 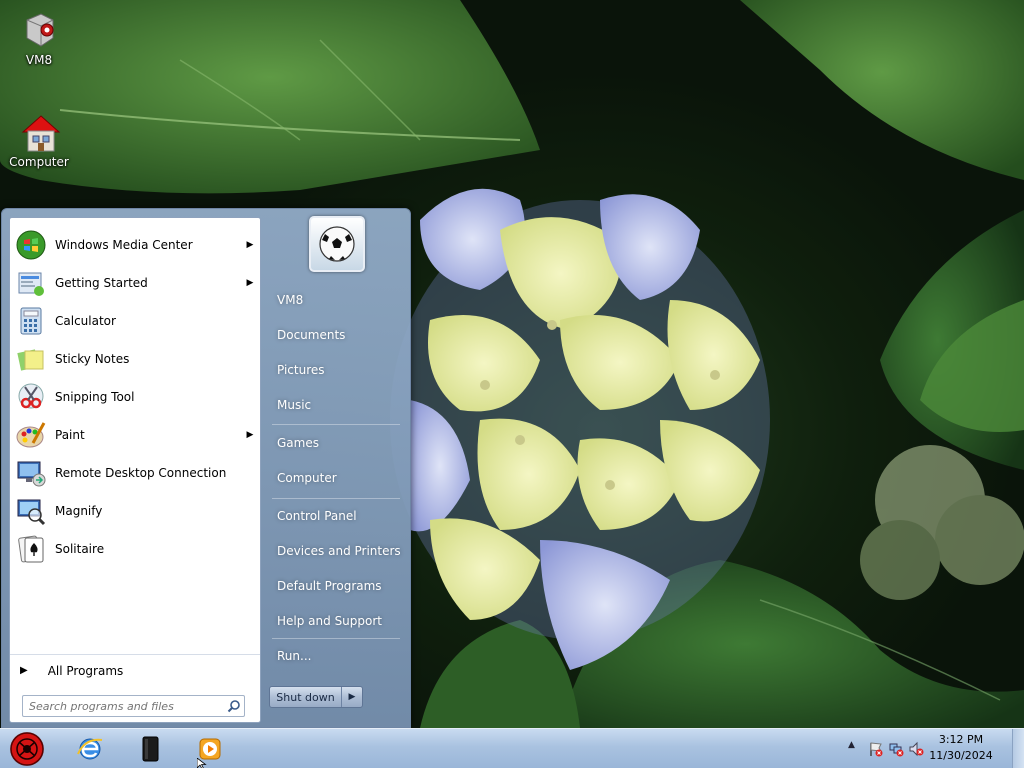 I want to click on calculator-icon, so click(x=31, y=321).